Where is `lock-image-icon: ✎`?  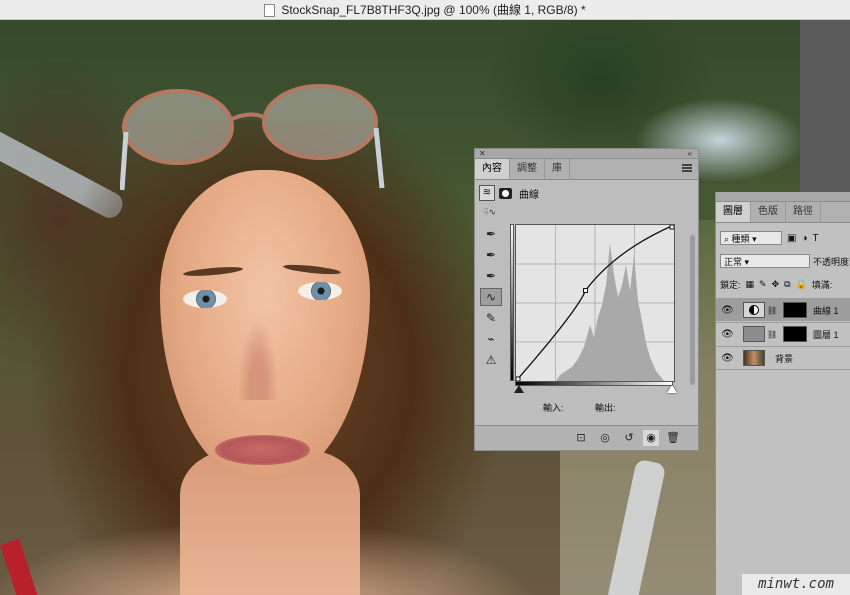
lock-image-icon: ✎ is located at coordinates (763, 284).